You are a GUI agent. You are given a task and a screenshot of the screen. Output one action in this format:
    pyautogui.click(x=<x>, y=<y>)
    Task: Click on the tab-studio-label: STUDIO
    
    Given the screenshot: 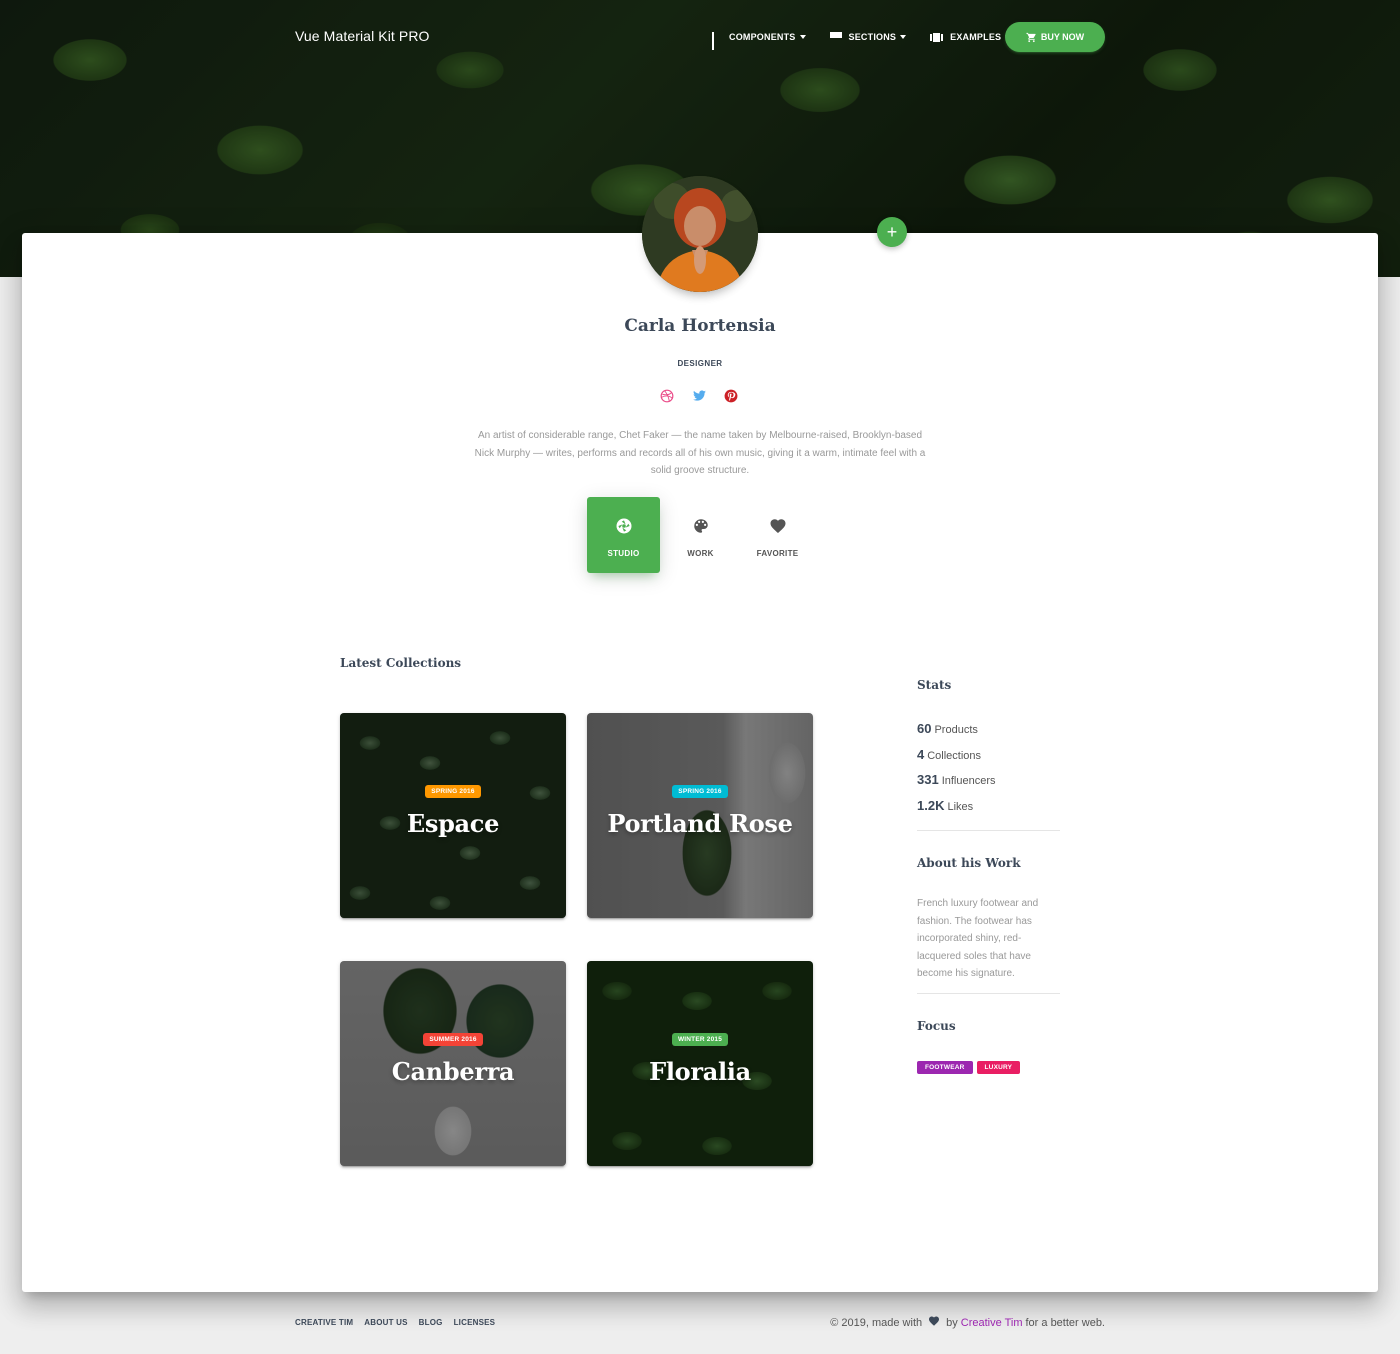 What is the action you would take?
    pyautogui.click(x=623, y=553)
    